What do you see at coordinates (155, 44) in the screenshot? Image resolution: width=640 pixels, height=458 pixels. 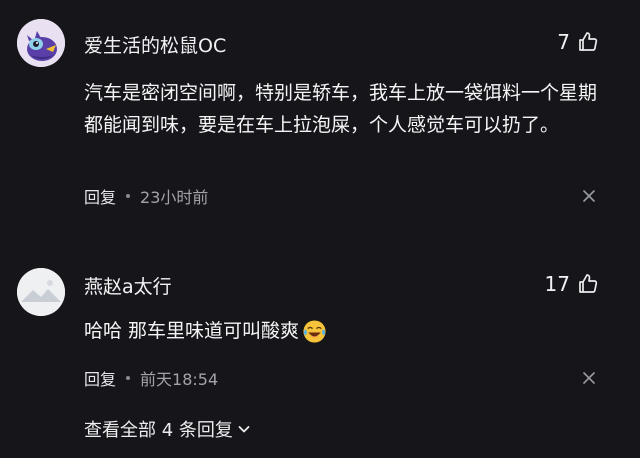 I see `username: 爱生活的松鼠OC` at bounding box center [155, 44].